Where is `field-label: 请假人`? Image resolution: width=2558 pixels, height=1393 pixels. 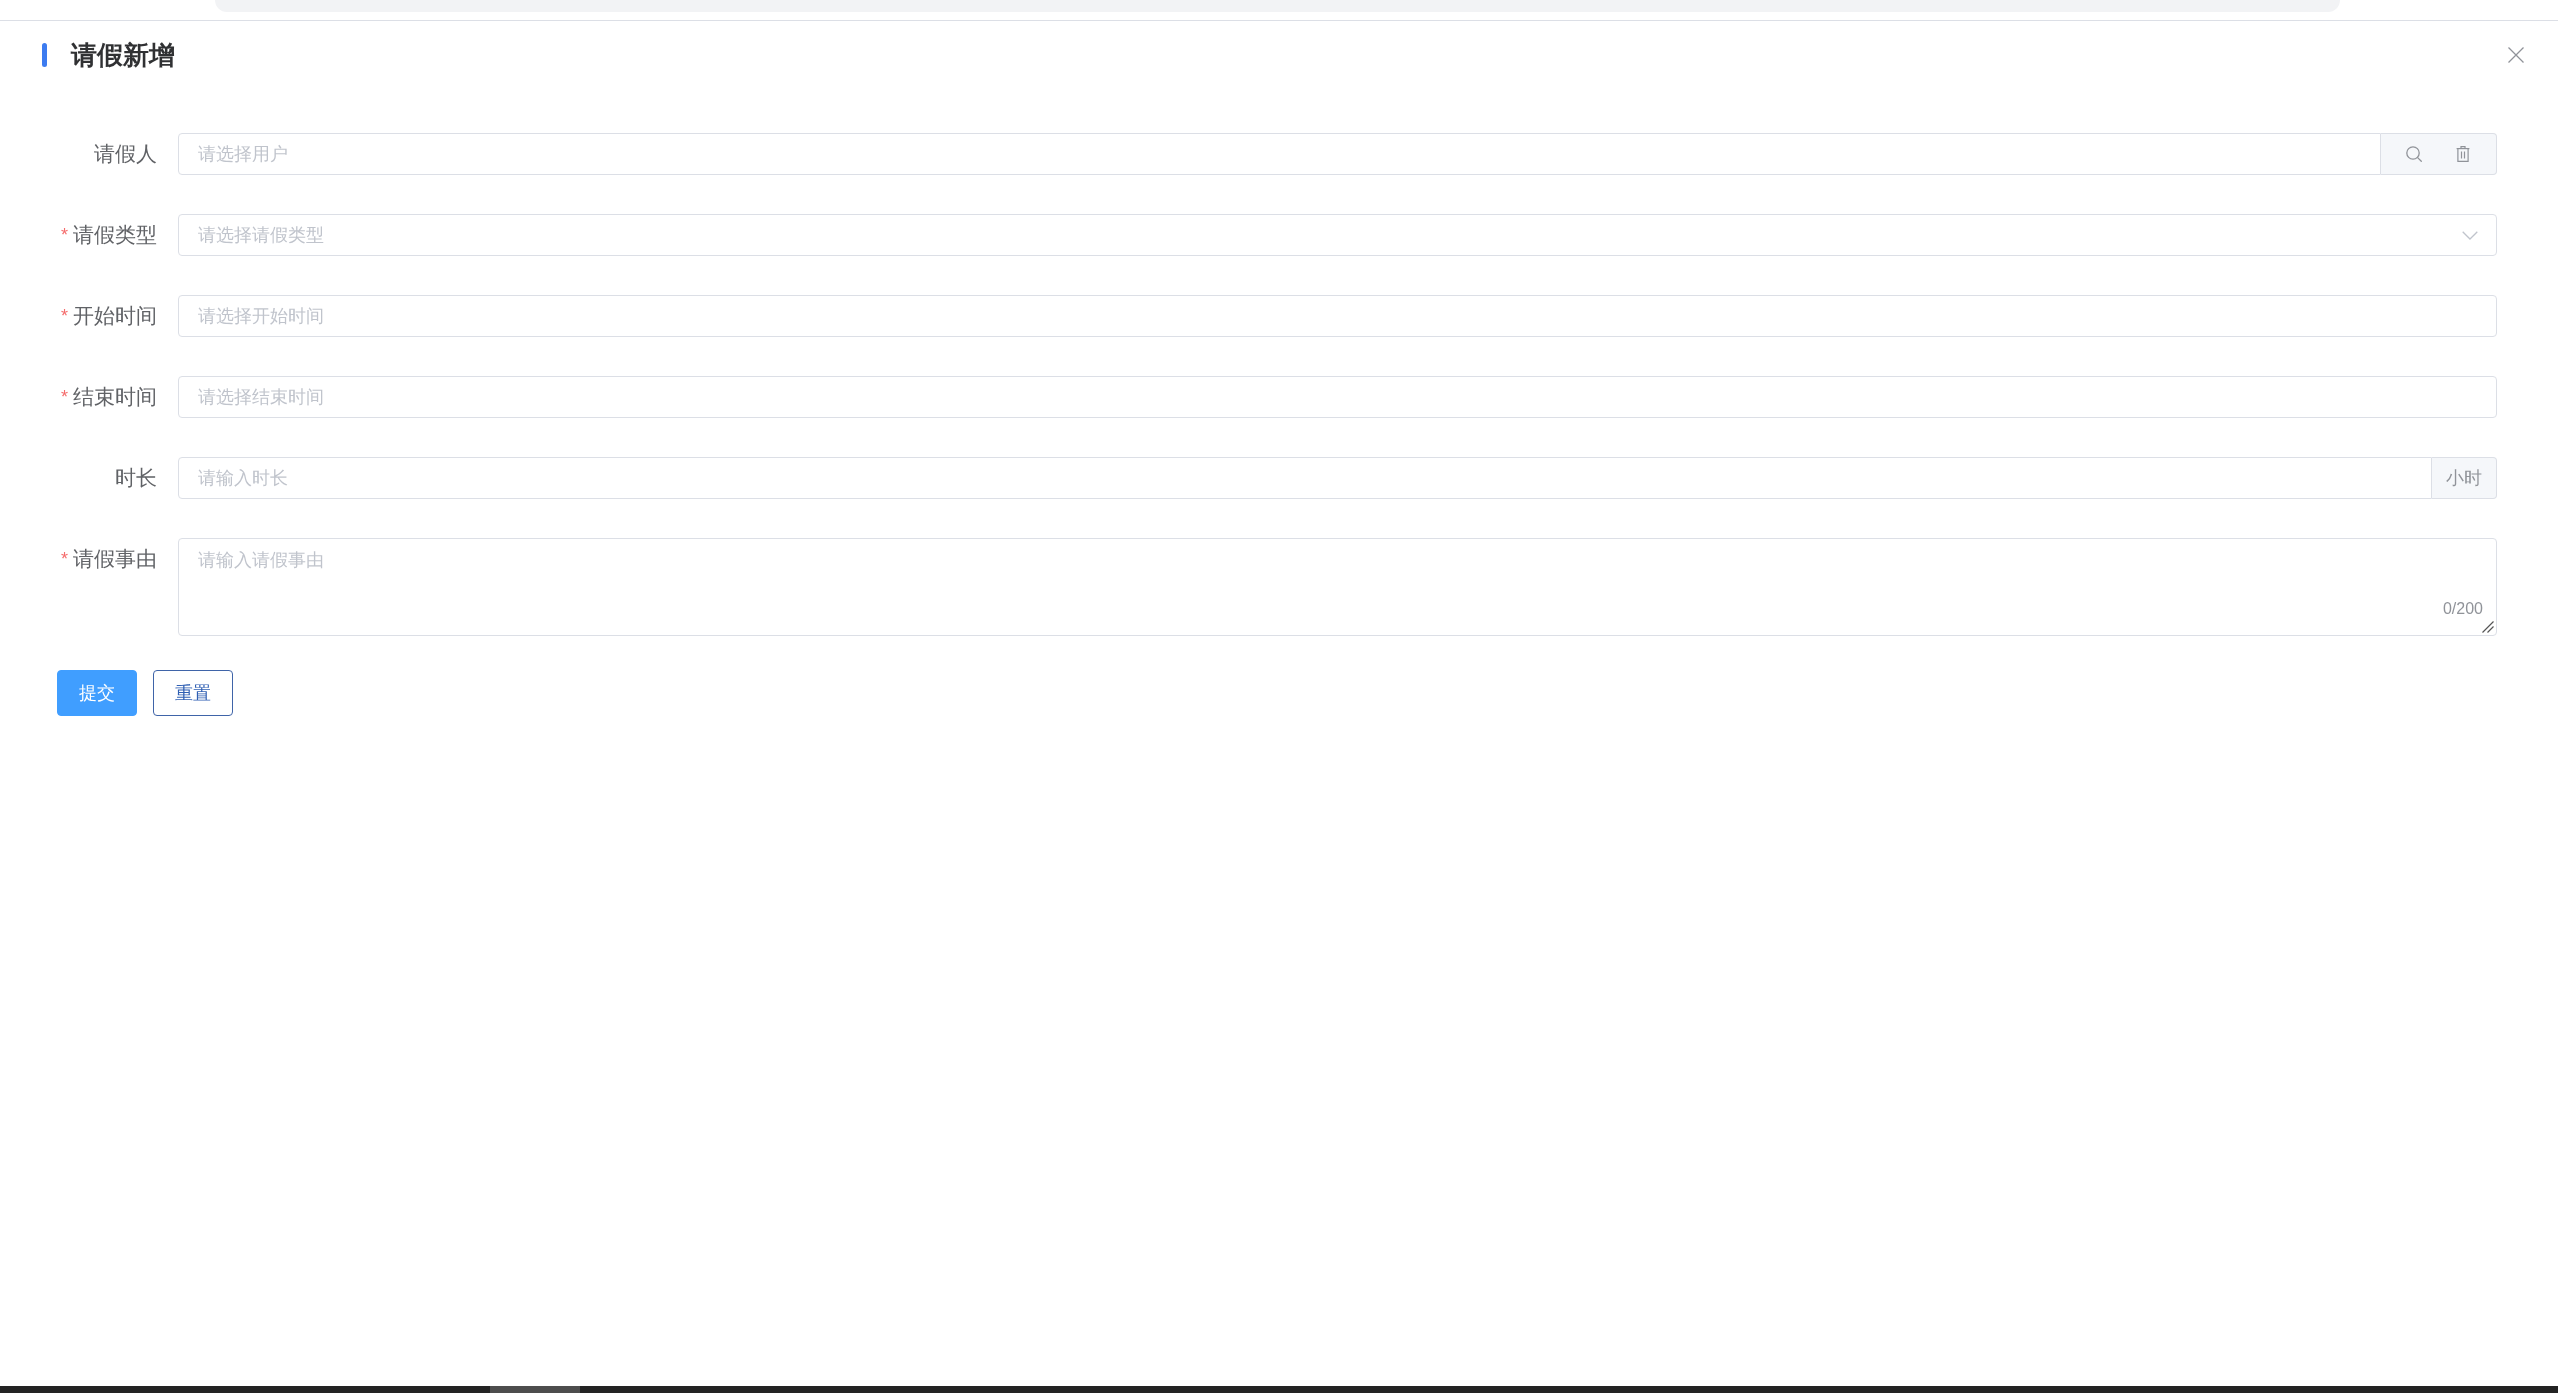
field-label: 请假人 is located at coordinates (125, 154).